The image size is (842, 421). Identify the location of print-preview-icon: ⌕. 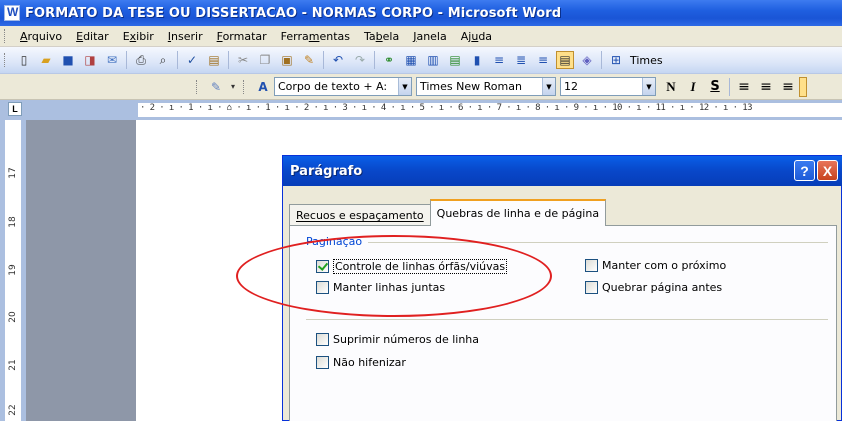
(163, 60).